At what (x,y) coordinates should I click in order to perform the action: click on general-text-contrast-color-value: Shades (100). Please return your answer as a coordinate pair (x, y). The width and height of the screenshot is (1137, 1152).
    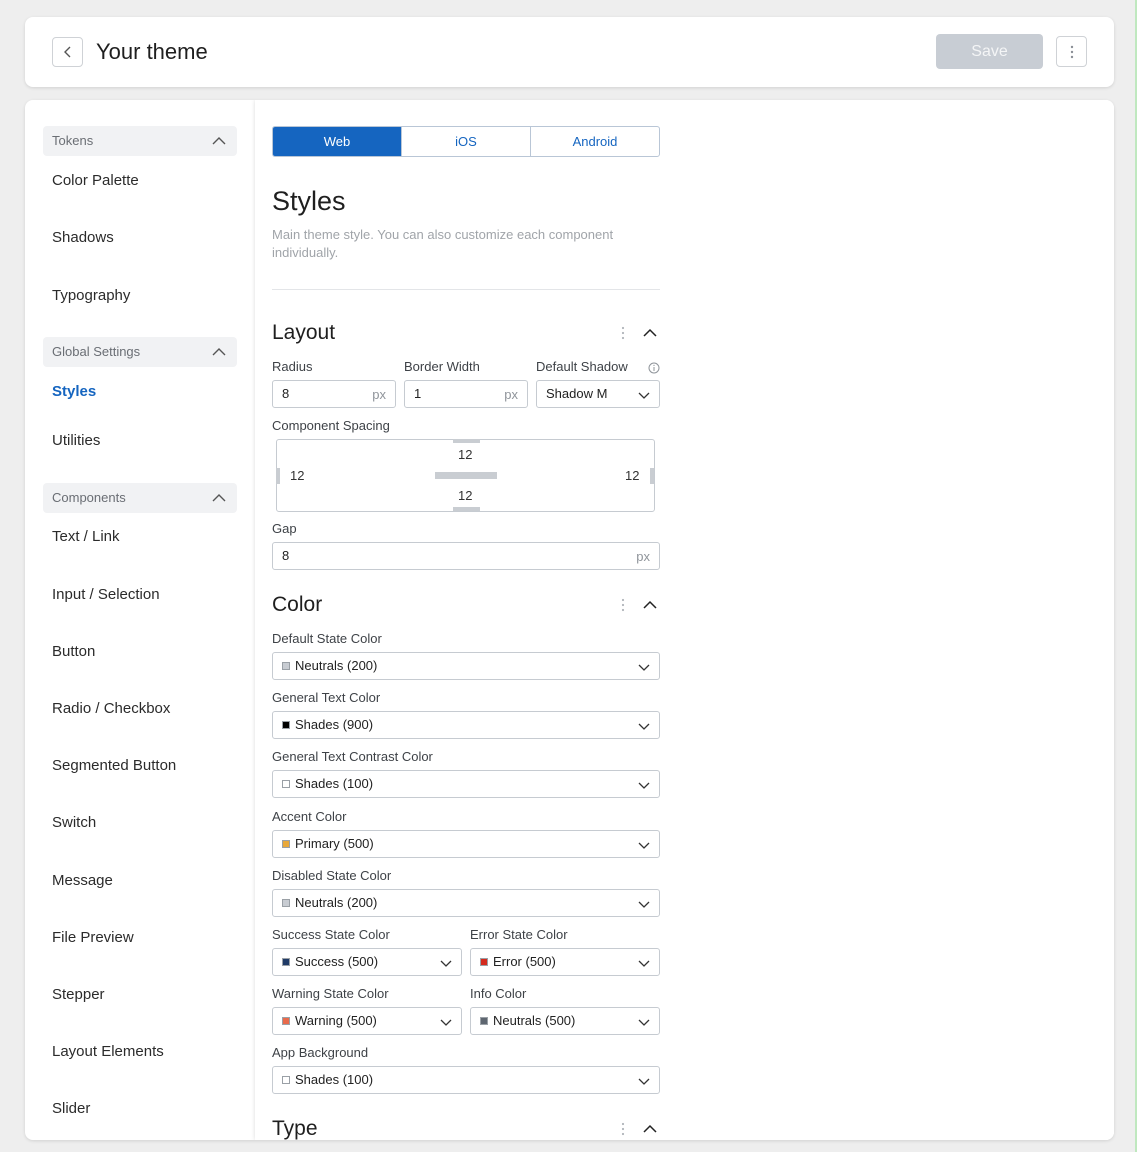
    Looking at the image, I should click on (334, 783).